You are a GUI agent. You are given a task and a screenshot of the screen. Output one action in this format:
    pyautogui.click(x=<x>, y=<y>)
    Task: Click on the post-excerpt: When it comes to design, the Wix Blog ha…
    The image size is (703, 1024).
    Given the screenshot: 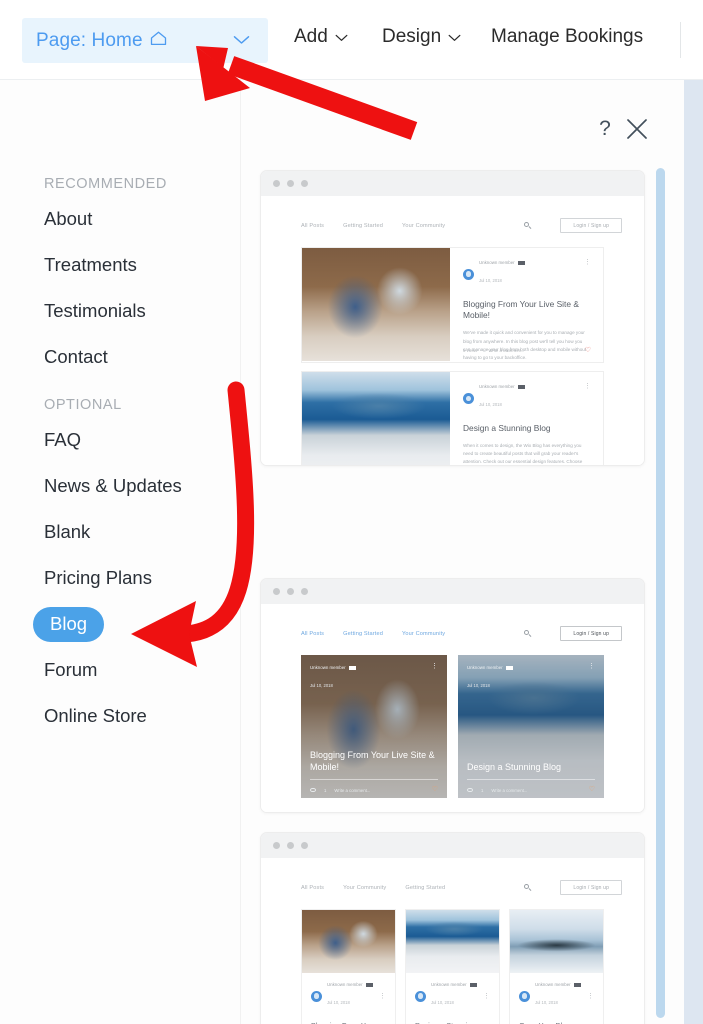 What is the action you would take?
    pyautogui.click(x=523, y=453)
    